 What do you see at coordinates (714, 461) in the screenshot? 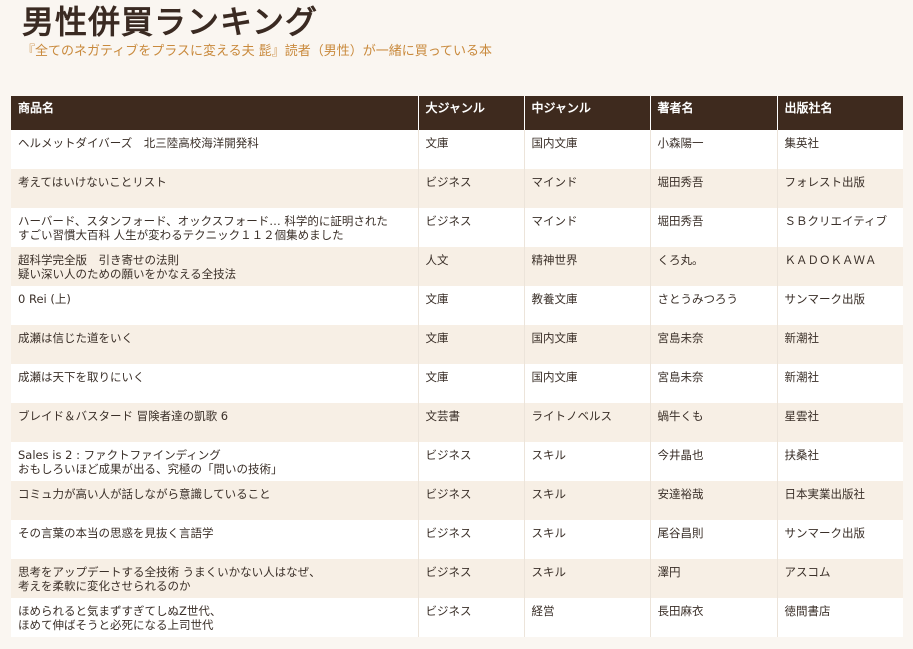
I see `author-cell: 今井晶也` at bounding box center [714, 461].